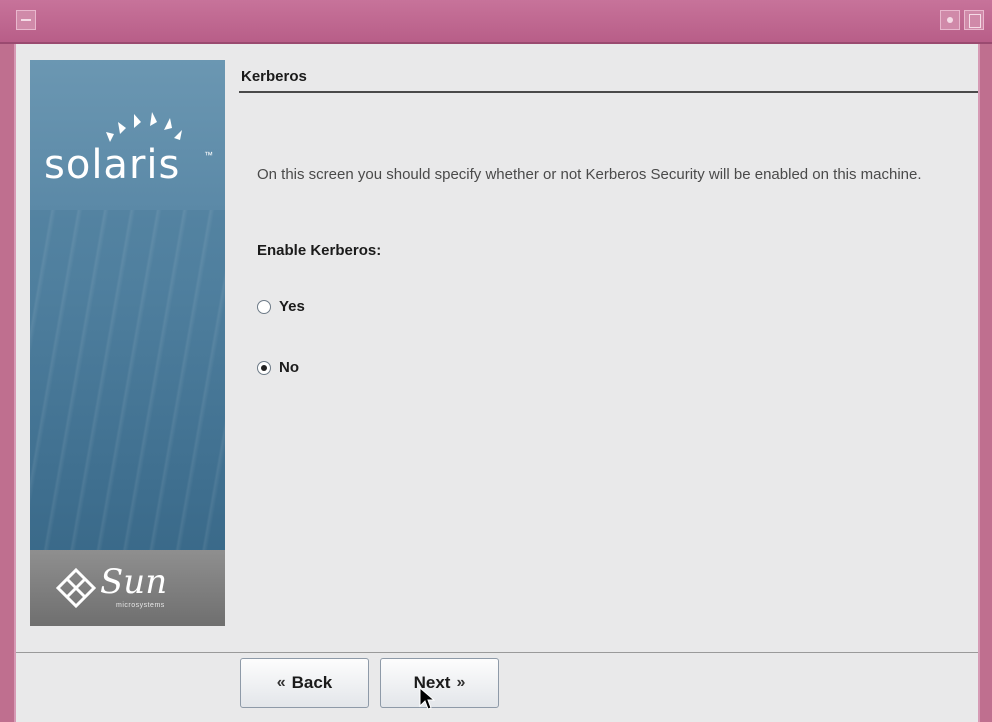 This screenshot has height=722, width=992. I want to click on radio-option-no: No, so click(278, 367).